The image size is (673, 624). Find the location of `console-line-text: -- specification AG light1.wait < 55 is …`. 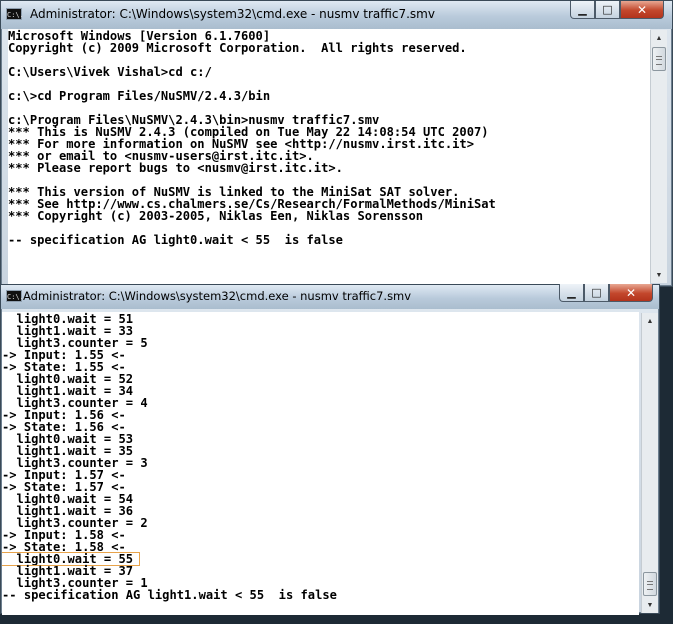

console-line-text: -- specification AG light1.wait < 55 is … is located at coordinates (169, 595).